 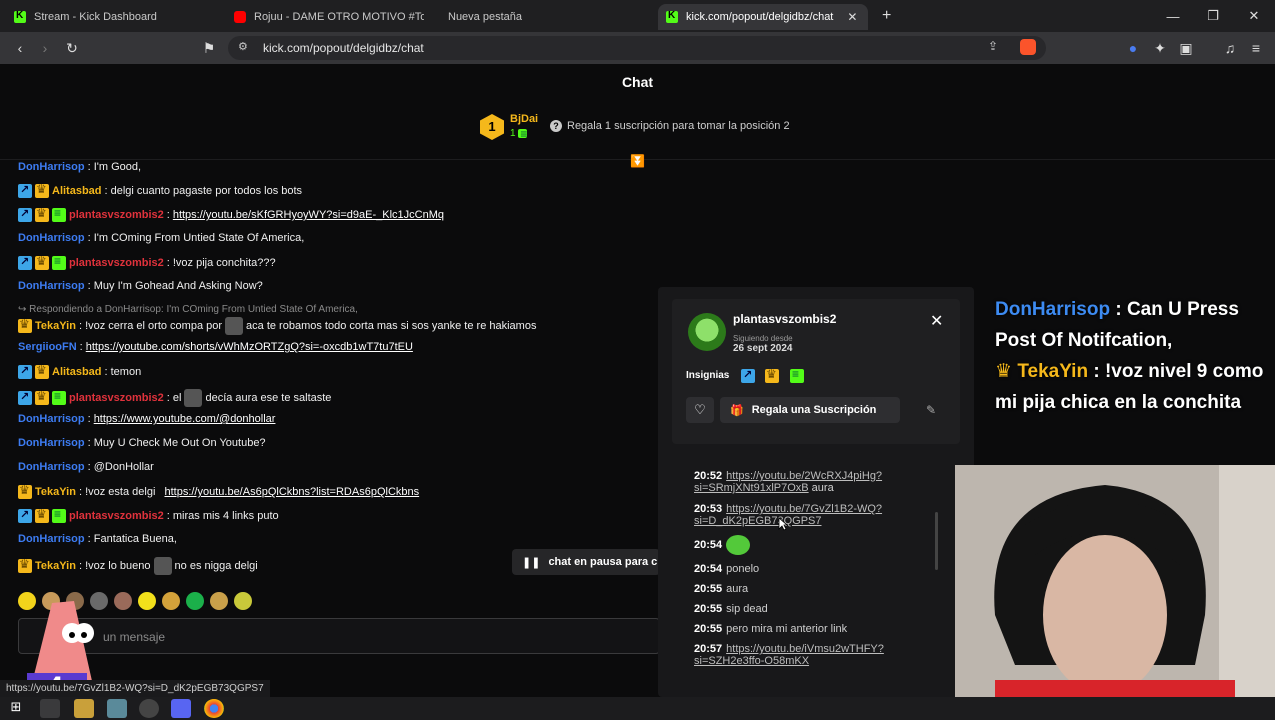 What do you see at coordinates (243, 46) in the screenshot?
I see `site-info-icon: ⚙` at bounding box center [243, 46].